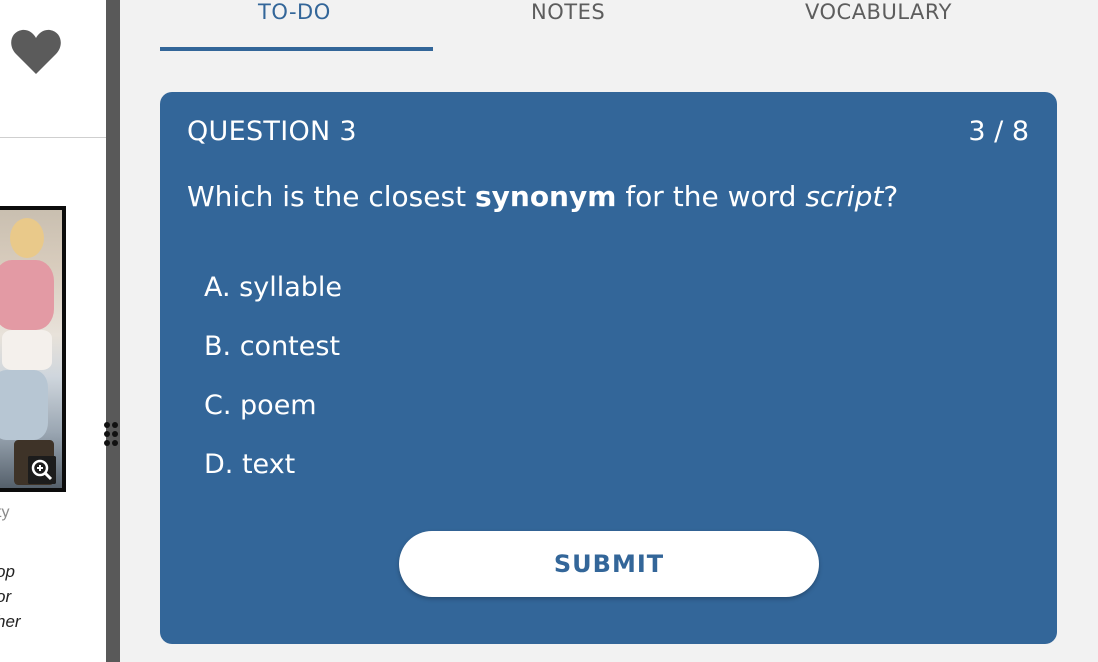  Describe the element at coordinates (568, 12) in the screenshot. I see `tab-notes: NOTES` at that location.